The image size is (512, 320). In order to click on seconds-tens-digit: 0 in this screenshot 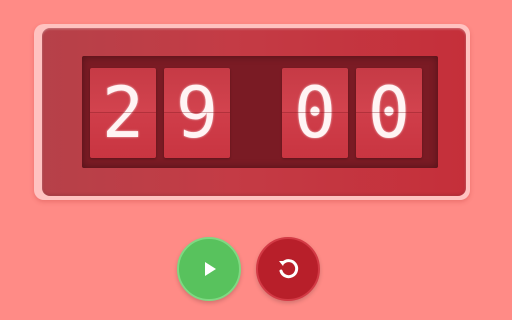, I will do `click(315, 113)`.